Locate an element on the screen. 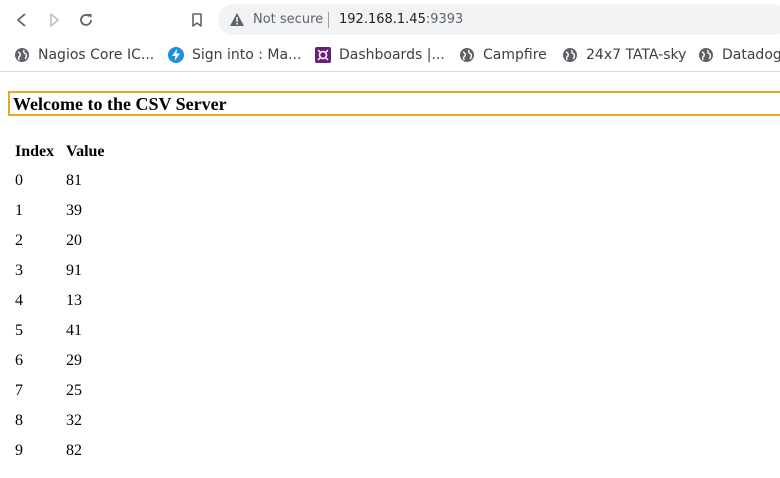  grafana-icon is located at coordinates (323, 55).